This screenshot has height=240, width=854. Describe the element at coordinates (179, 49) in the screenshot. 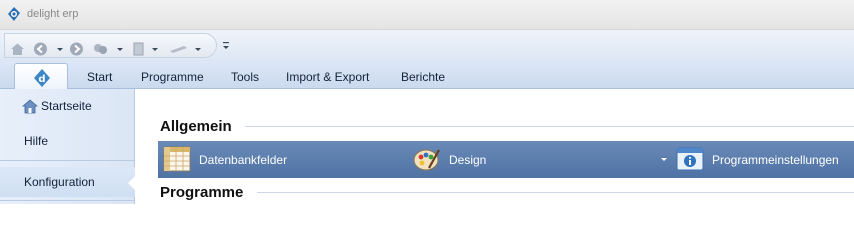

I see `pen-icon` at that location.